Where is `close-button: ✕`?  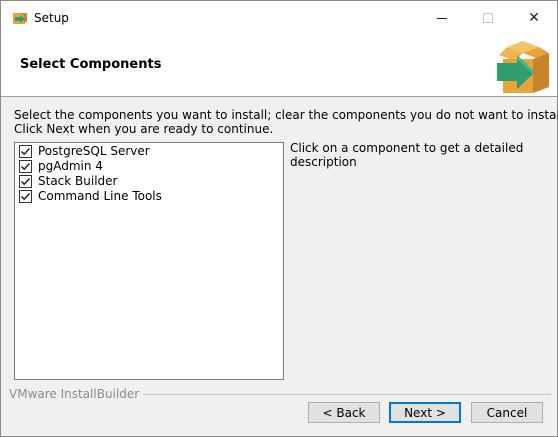
close-button: ✕ is located at coordinates (534, 18).